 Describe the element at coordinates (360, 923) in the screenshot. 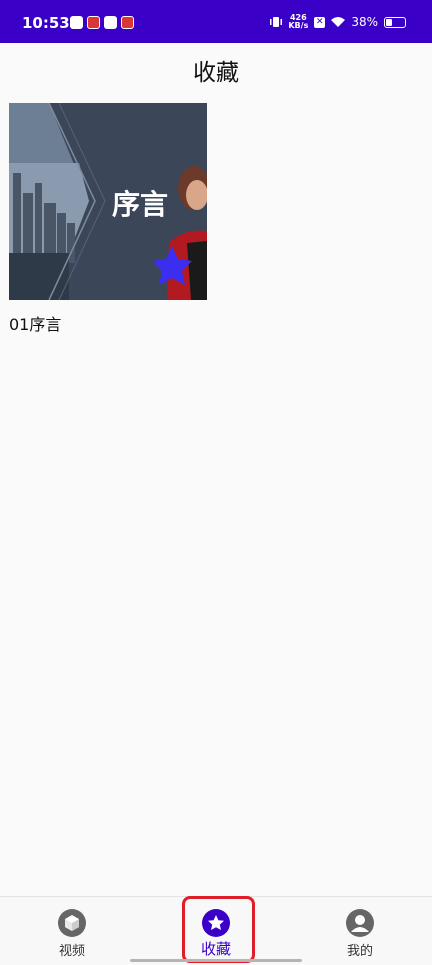

I see `person-icon` at that location.